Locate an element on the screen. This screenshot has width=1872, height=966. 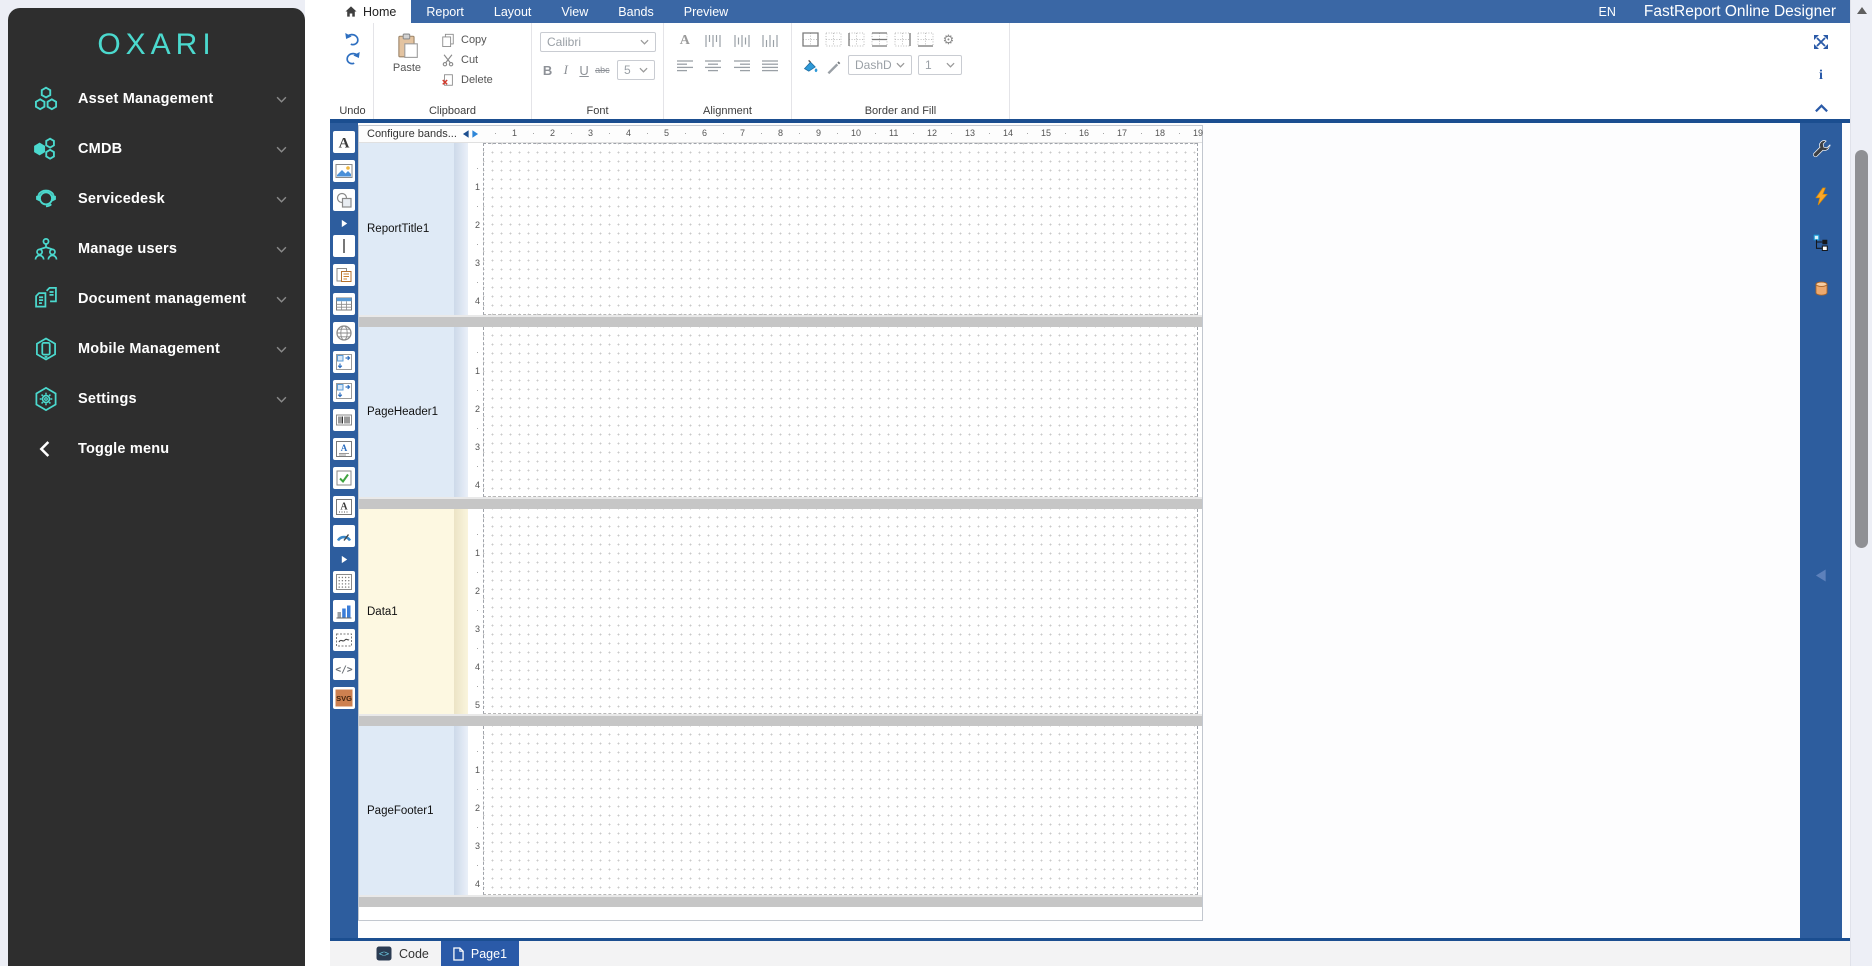
band-label: PageFooter1 is located at coordinates (406, 810).